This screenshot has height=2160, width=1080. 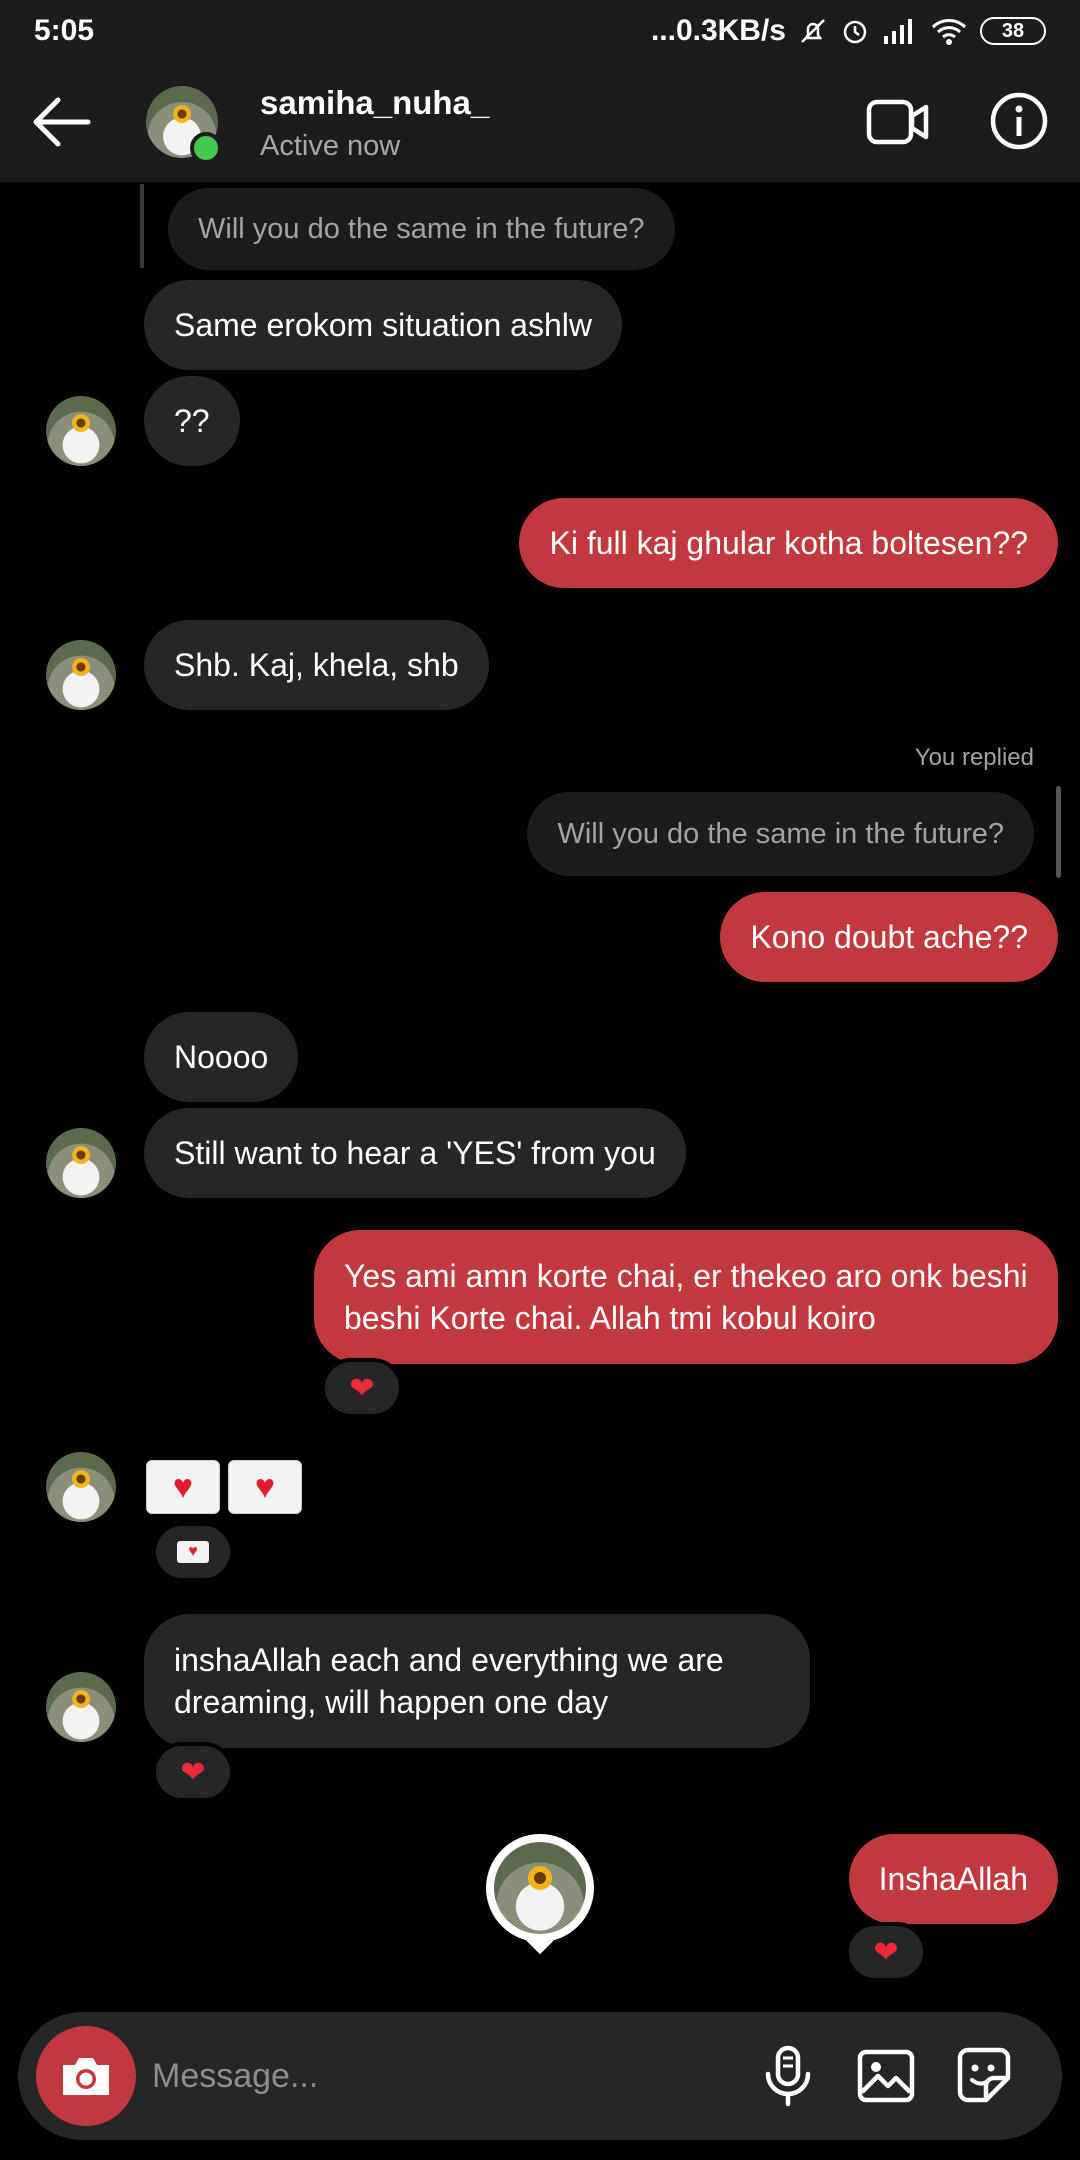 I want to click on message-bubble-incoming: ??, so click(x=192, y=421).